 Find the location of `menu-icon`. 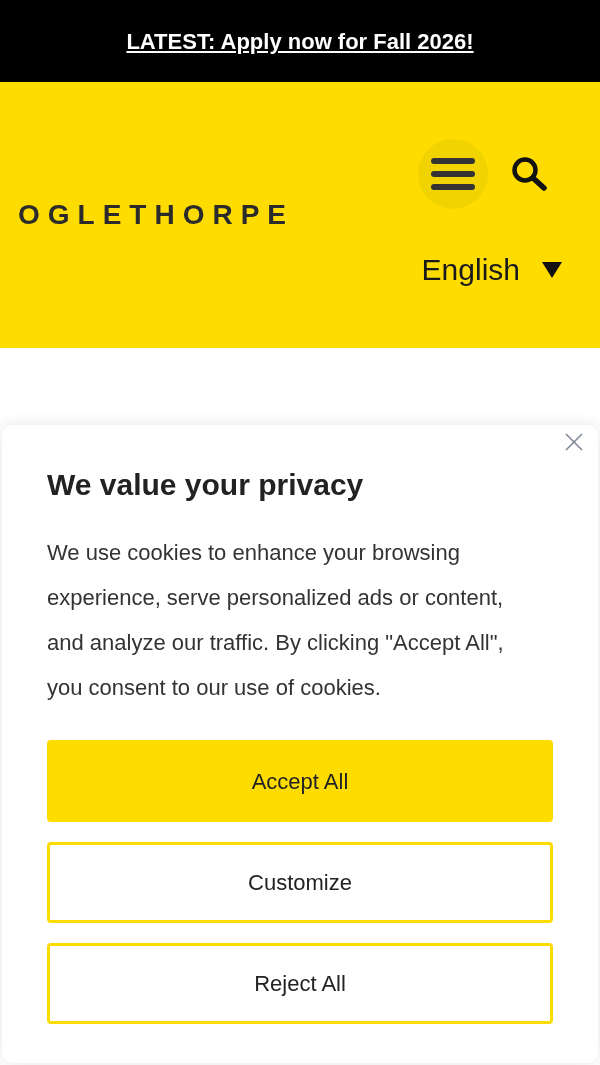

menu-icon is located at coordinates (453, 174).